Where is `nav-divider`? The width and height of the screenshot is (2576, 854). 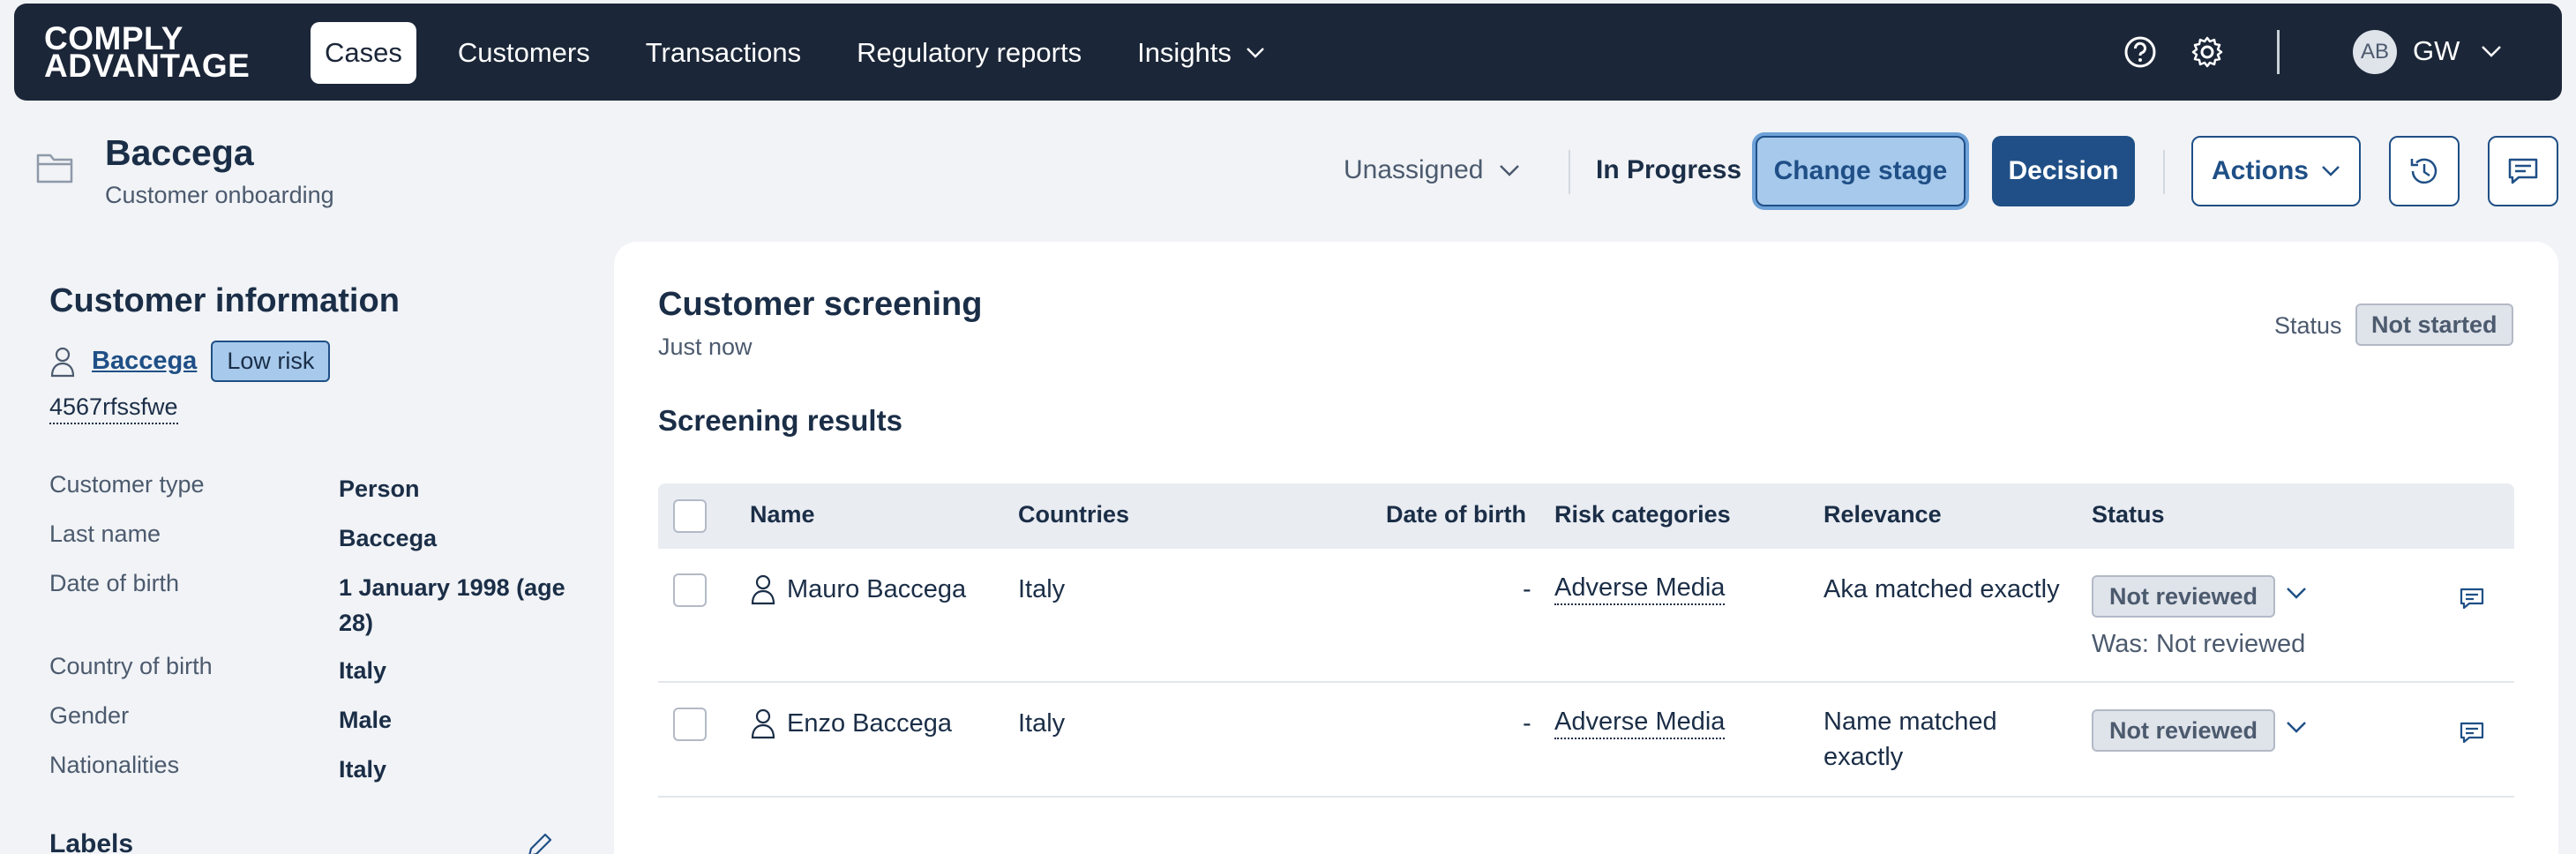
nav-divider is located at coordinates (2279, 52).